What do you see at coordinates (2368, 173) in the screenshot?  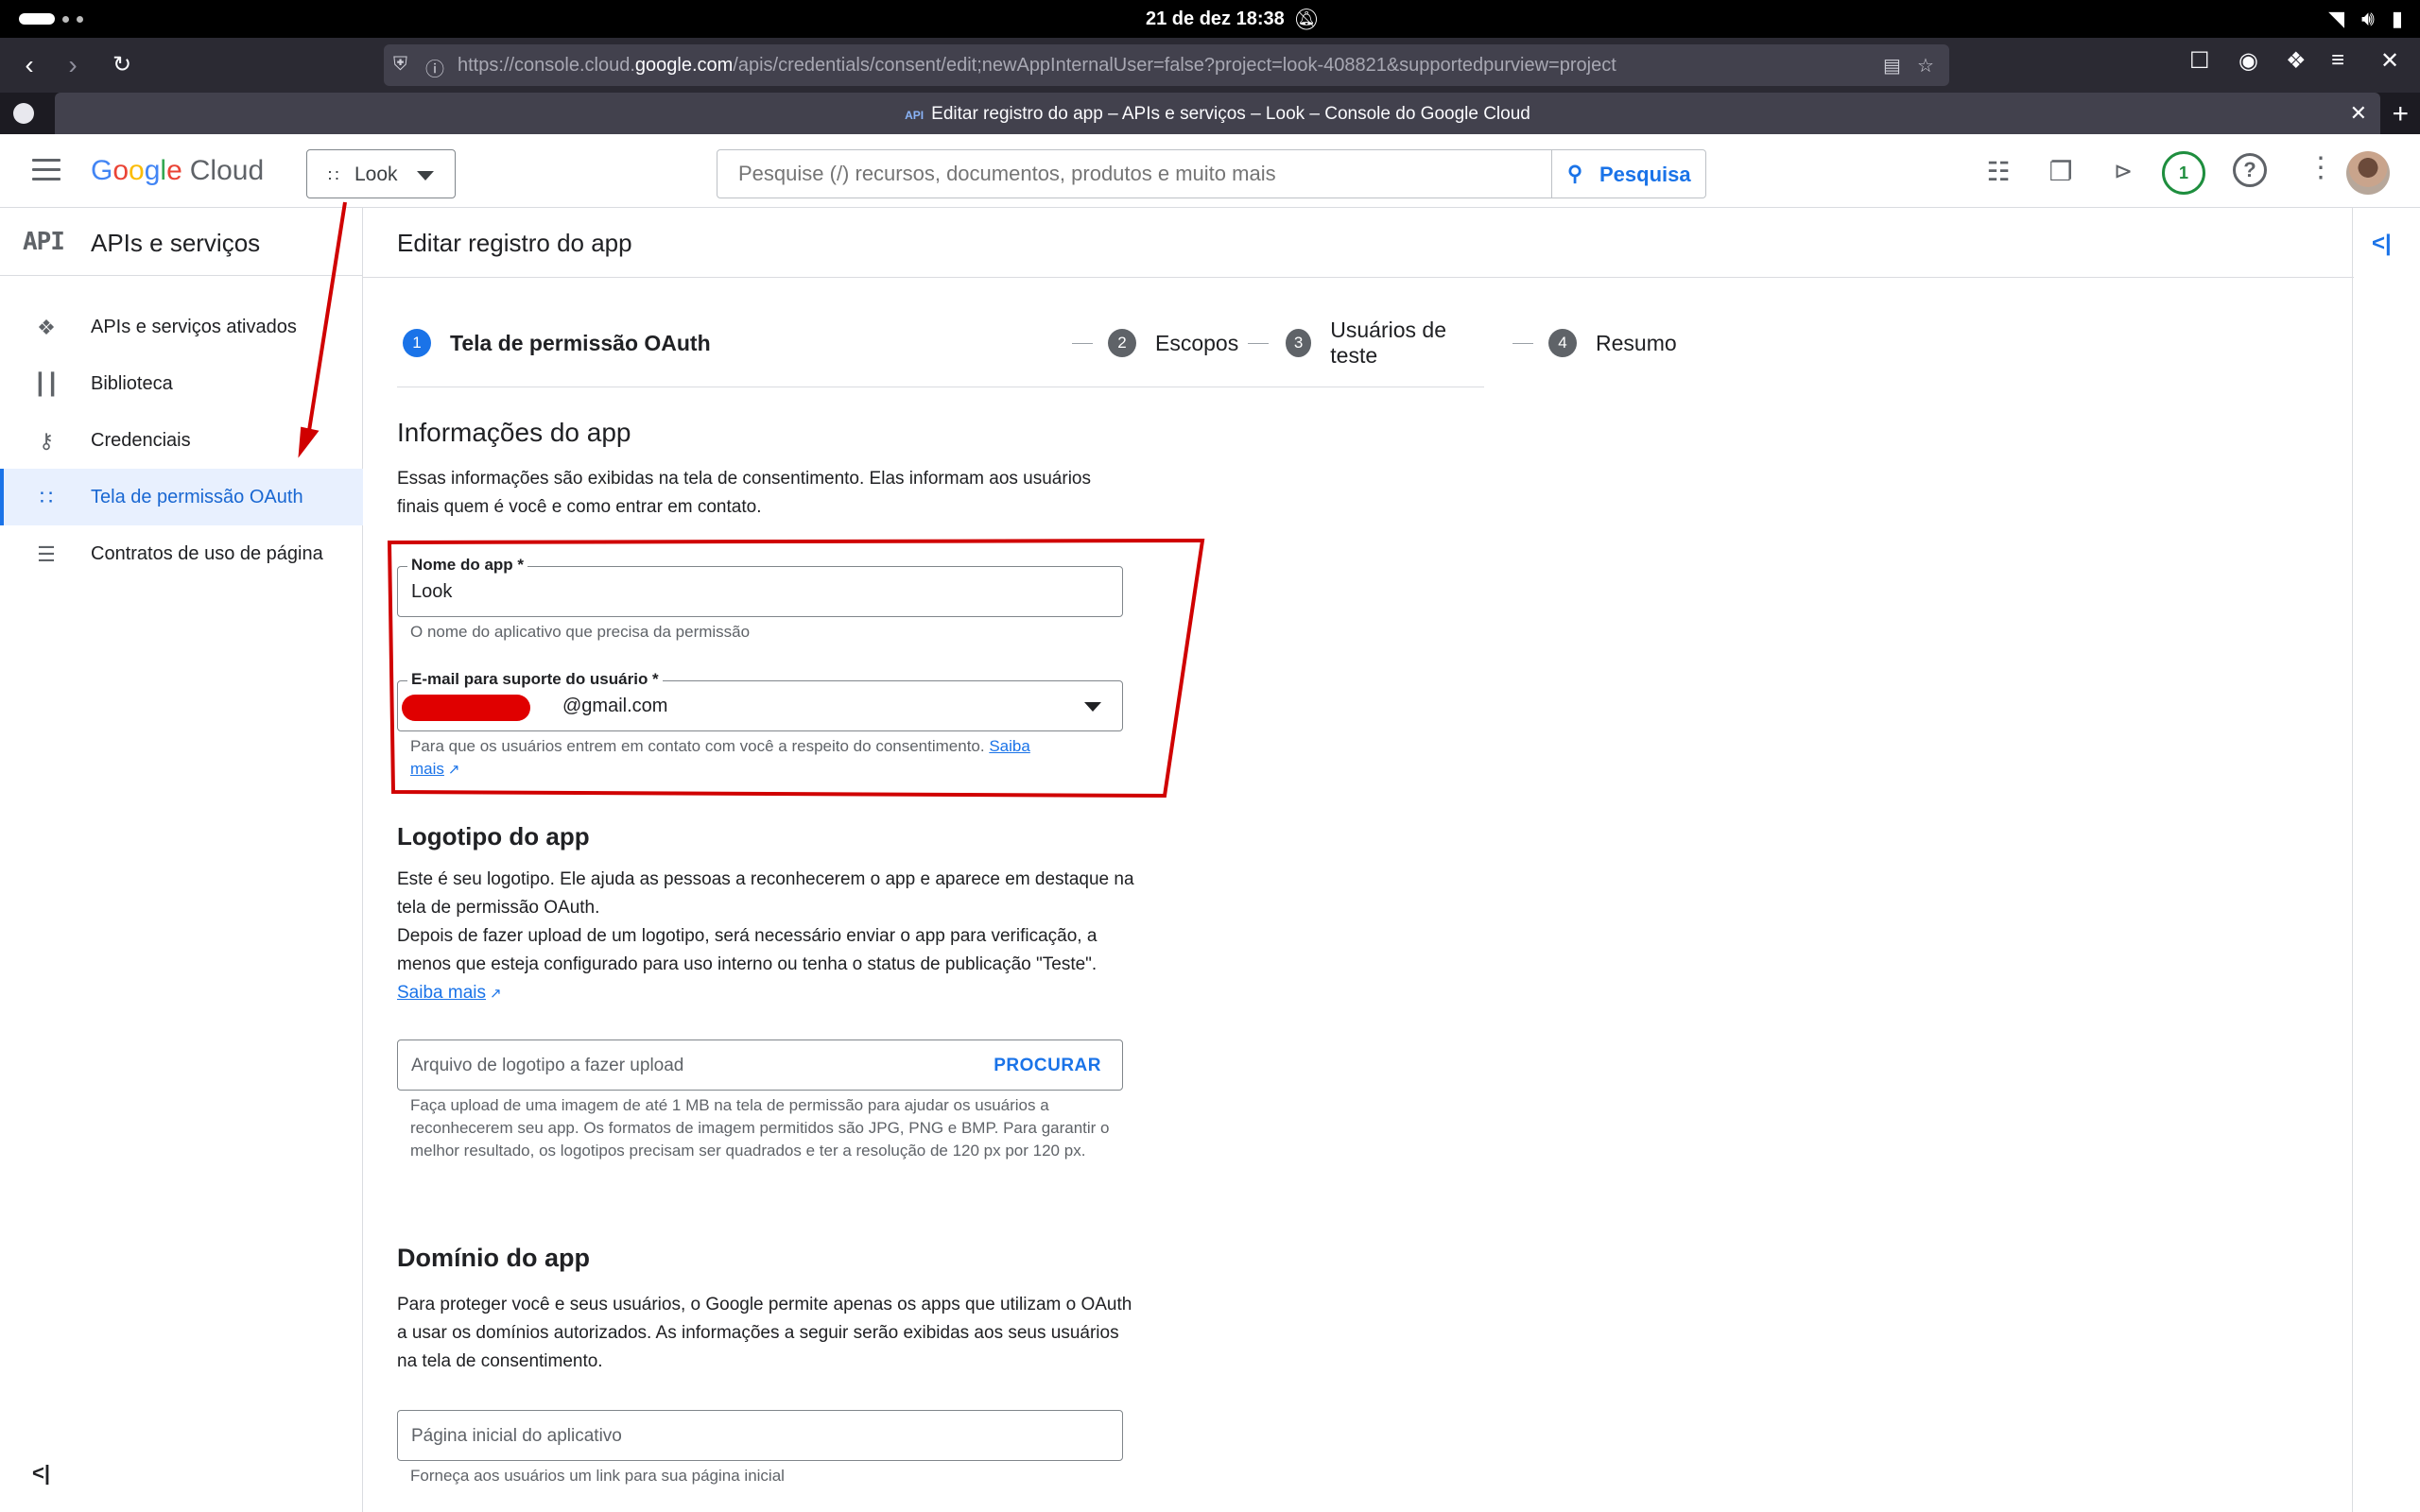 I see `avatar` at bounding box center [2368, 173].